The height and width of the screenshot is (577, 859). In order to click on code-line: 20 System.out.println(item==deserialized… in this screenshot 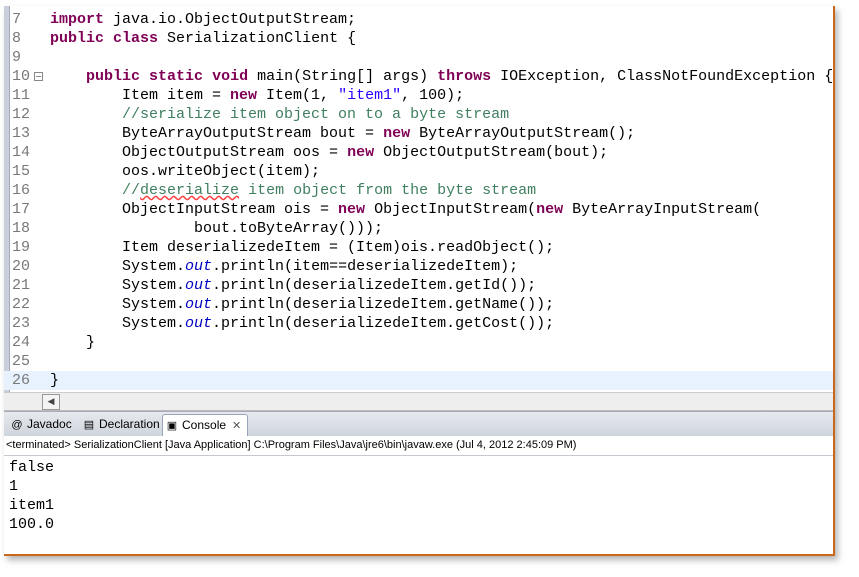, I will do `click(418, 266)`.